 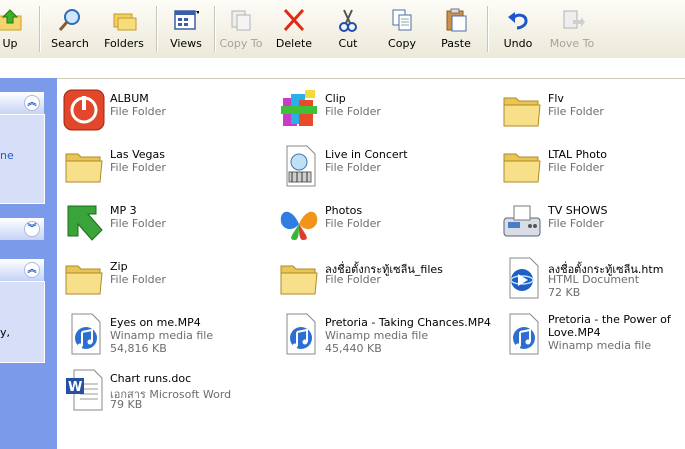 I want to click on file-item: Flv File Folder, so click(x=590, y=110).